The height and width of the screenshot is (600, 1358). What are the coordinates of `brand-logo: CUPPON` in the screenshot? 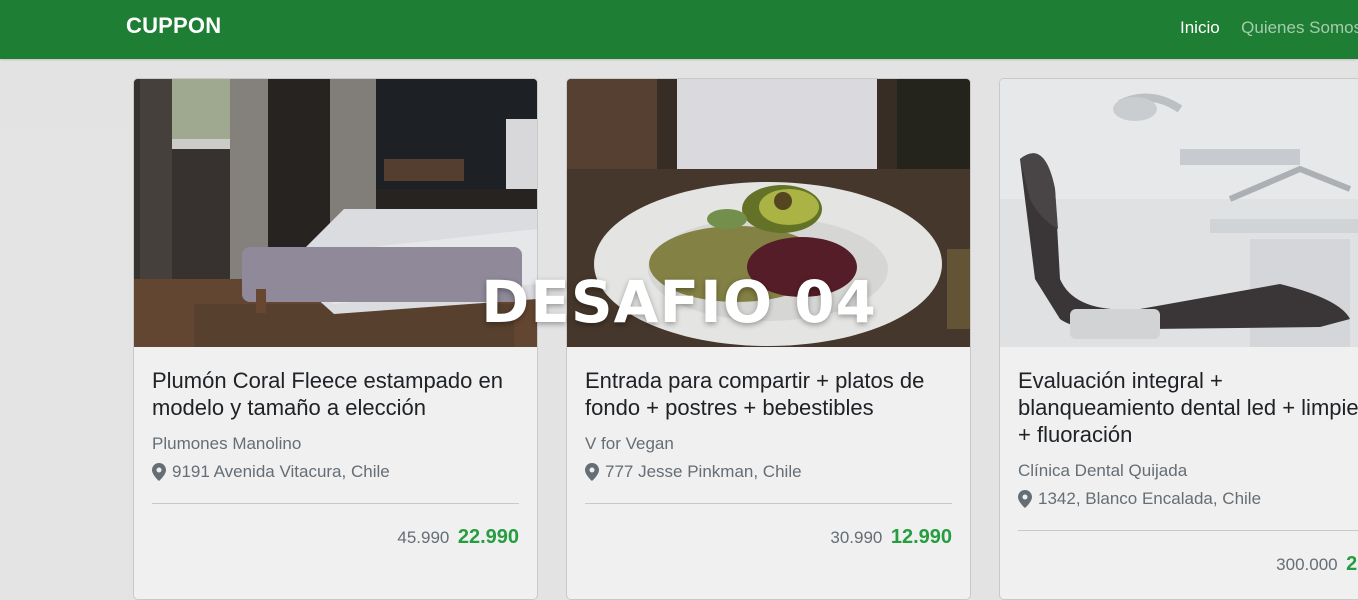 It's located at (173, 26).